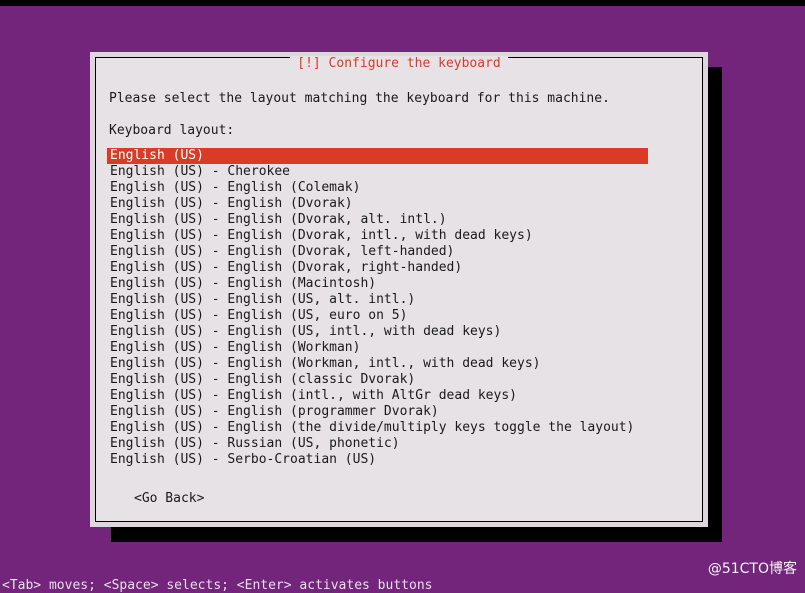  Describe the element at coordinates (402, 460) in the screenshot. I see `list-item: English (US) - Serbo-Croatian (US)` at that location.